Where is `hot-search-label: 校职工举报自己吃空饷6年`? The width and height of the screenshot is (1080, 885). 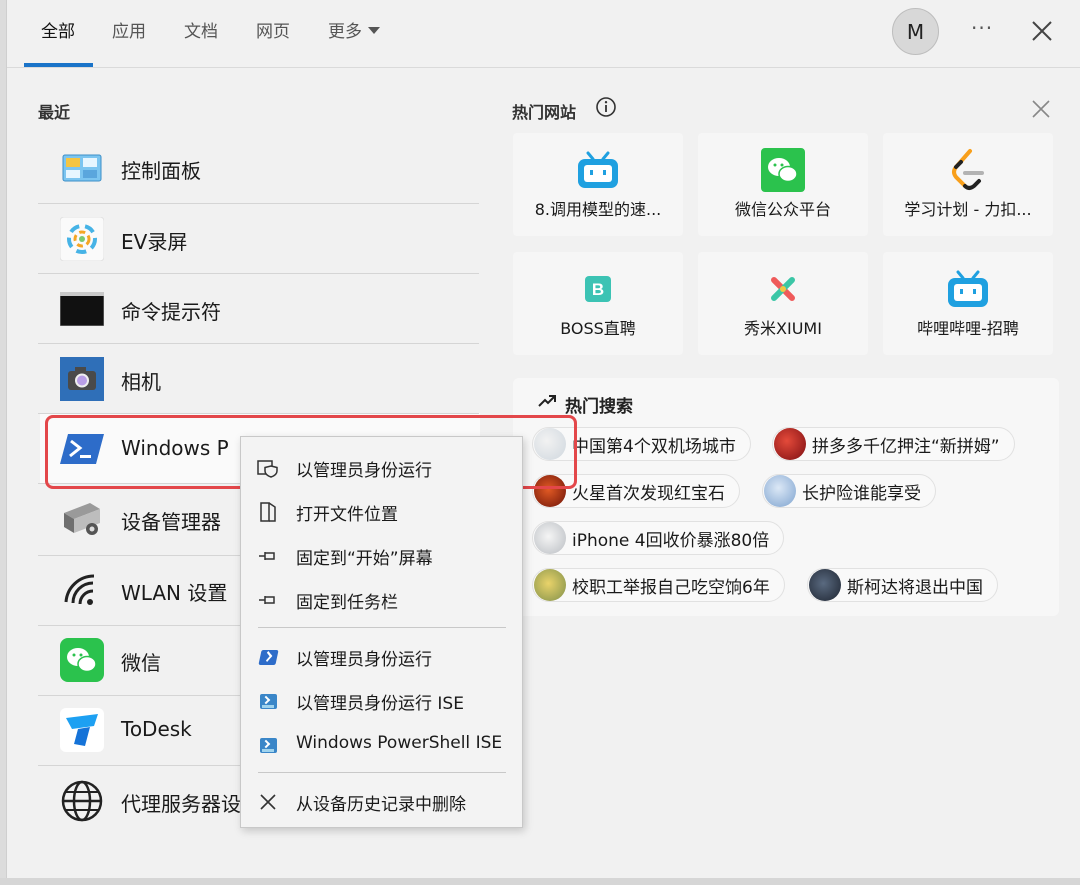
hot-search-label: 校职工举报自己吃空饷6年 is located at coordinates (671, 587).